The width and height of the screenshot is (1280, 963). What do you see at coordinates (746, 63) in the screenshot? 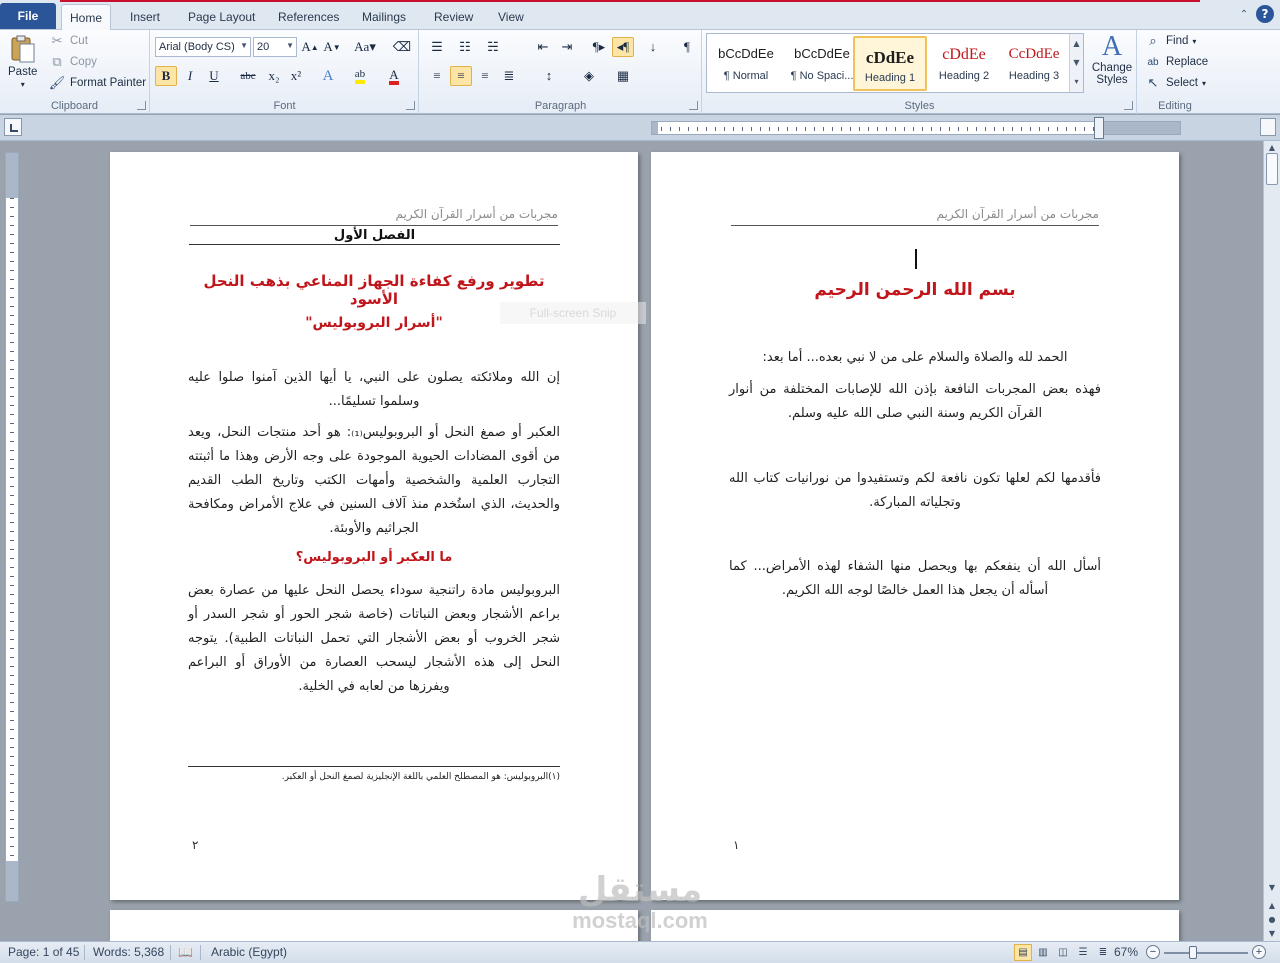
I see `style-normal: bCcDdEe ¶ Normal` at bounding box center [746, 63].